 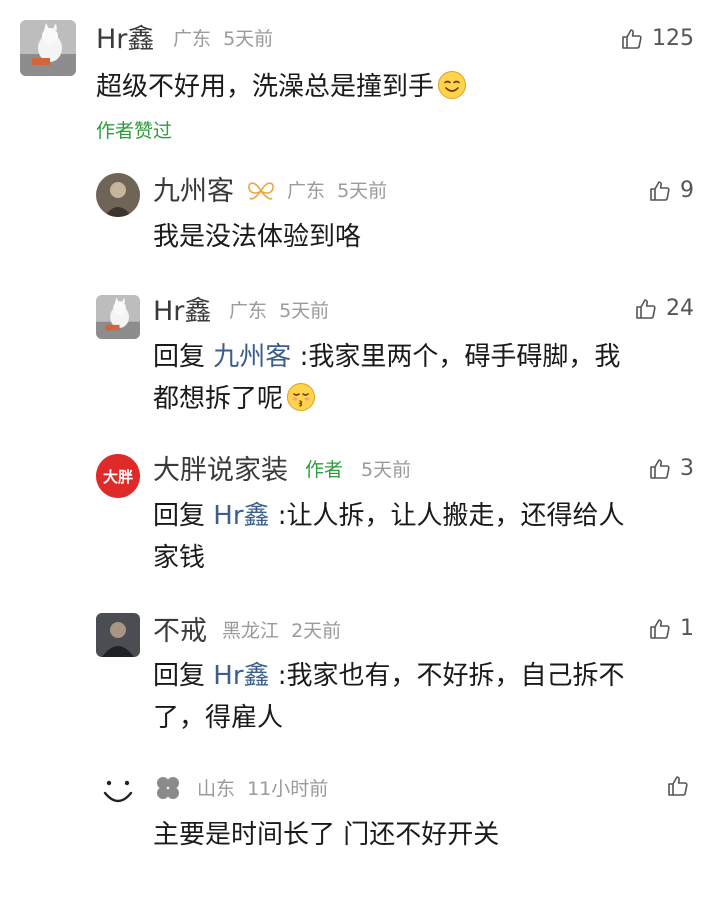 I want to click on like-button: 9, so click(x=671, y=191).